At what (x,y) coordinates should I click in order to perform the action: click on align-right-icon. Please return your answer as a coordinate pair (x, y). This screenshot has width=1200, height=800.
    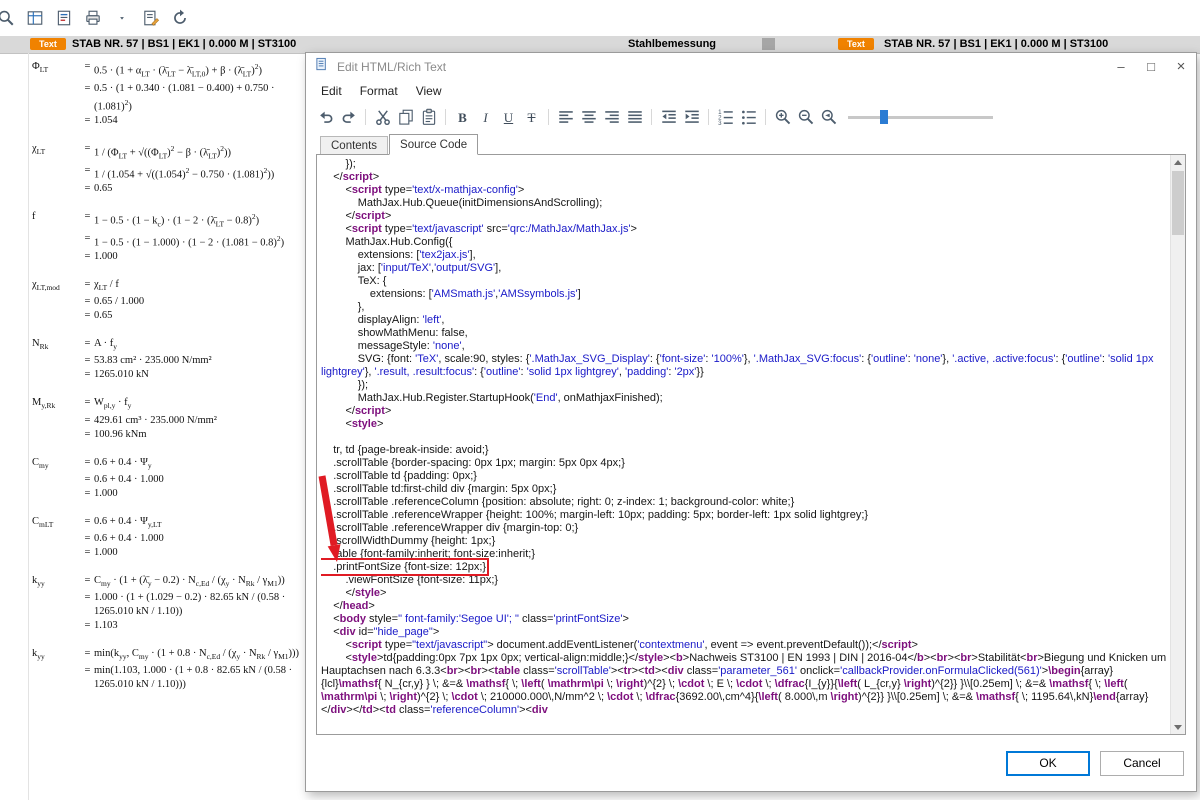
    Looking at the image, I should click on (611, 117).